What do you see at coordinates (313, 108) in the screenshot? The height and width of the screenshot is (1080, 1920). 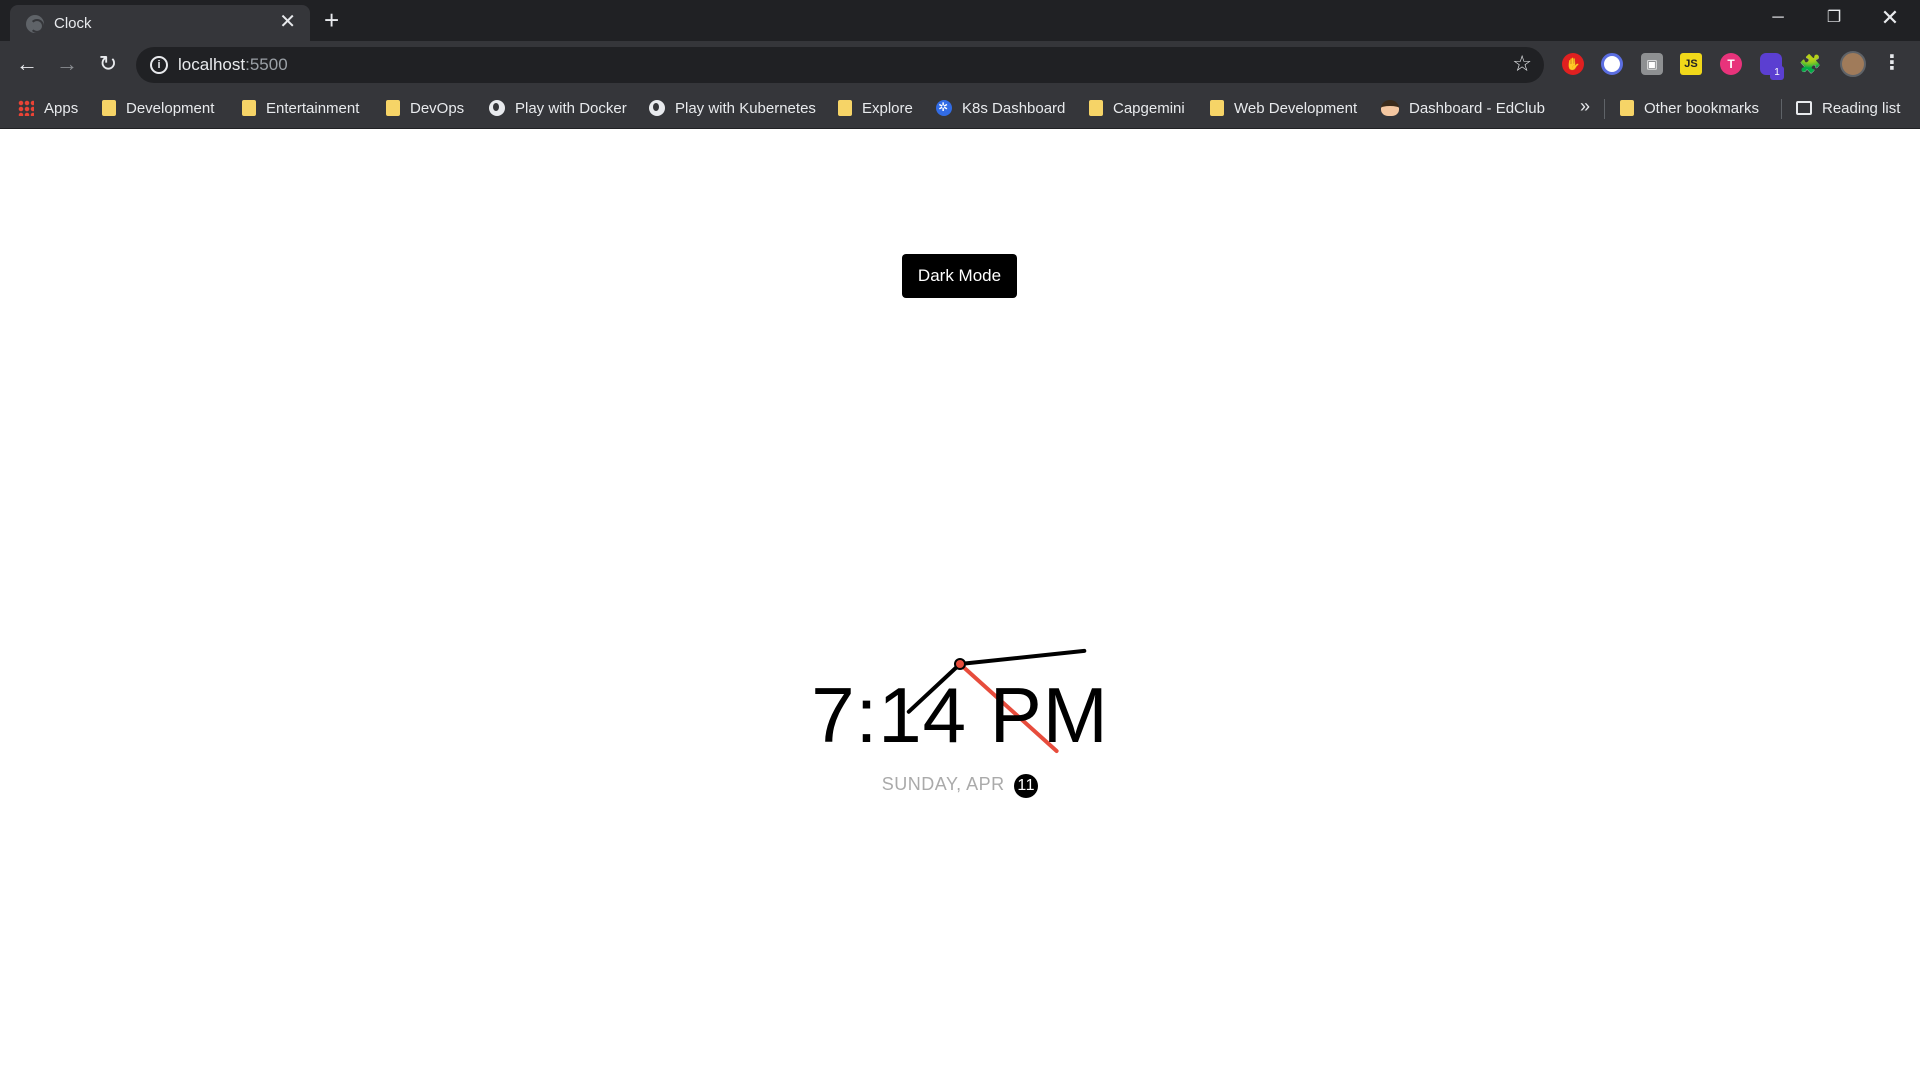 I see `bookmark-label: Entertainment` at bounding box center [313, 108].